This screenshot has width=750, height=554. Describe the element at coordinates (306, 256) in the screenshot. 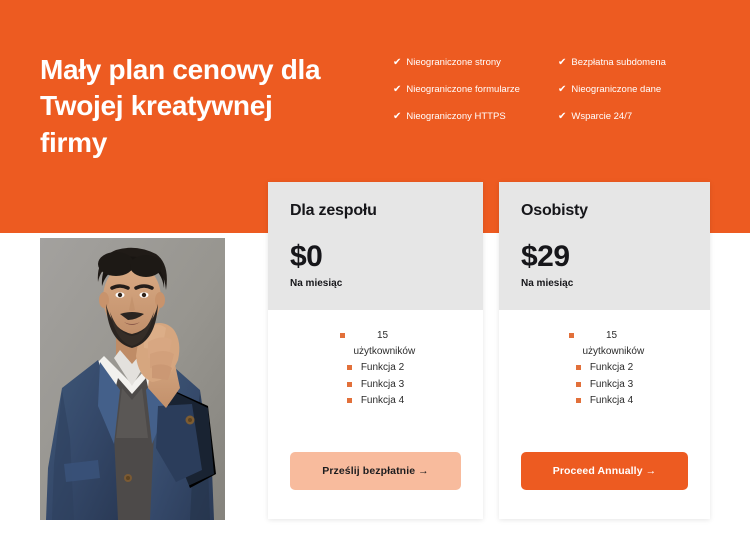

I see `pricing-card-price: $0` at that location.